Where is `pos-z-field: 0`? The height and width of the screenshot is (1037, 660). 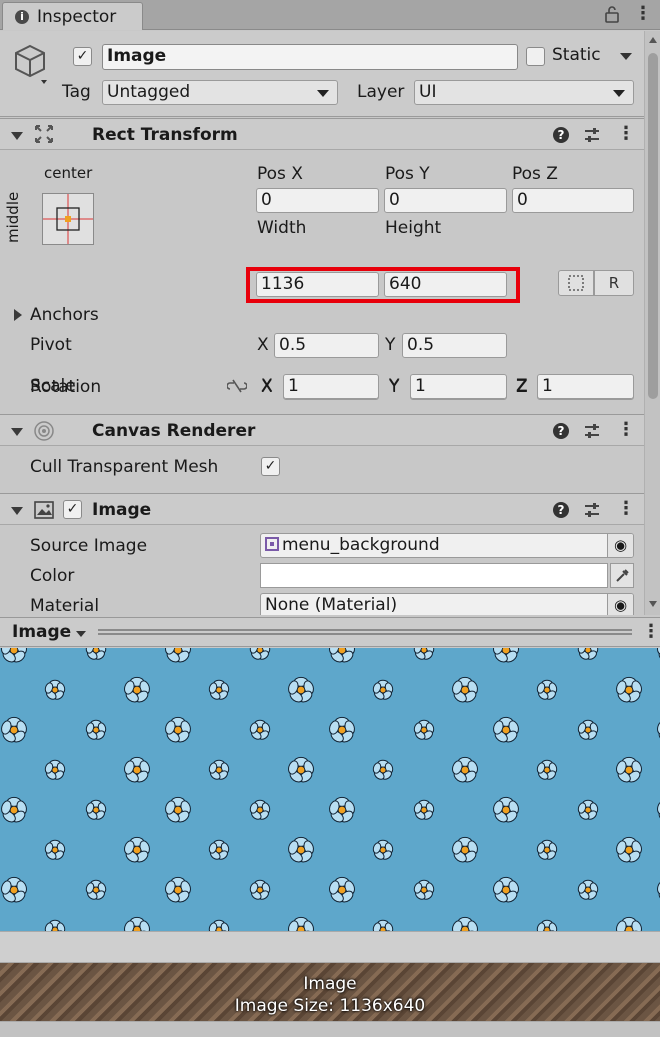 pos-z-field: 0 is located at coordinates (573, 200).